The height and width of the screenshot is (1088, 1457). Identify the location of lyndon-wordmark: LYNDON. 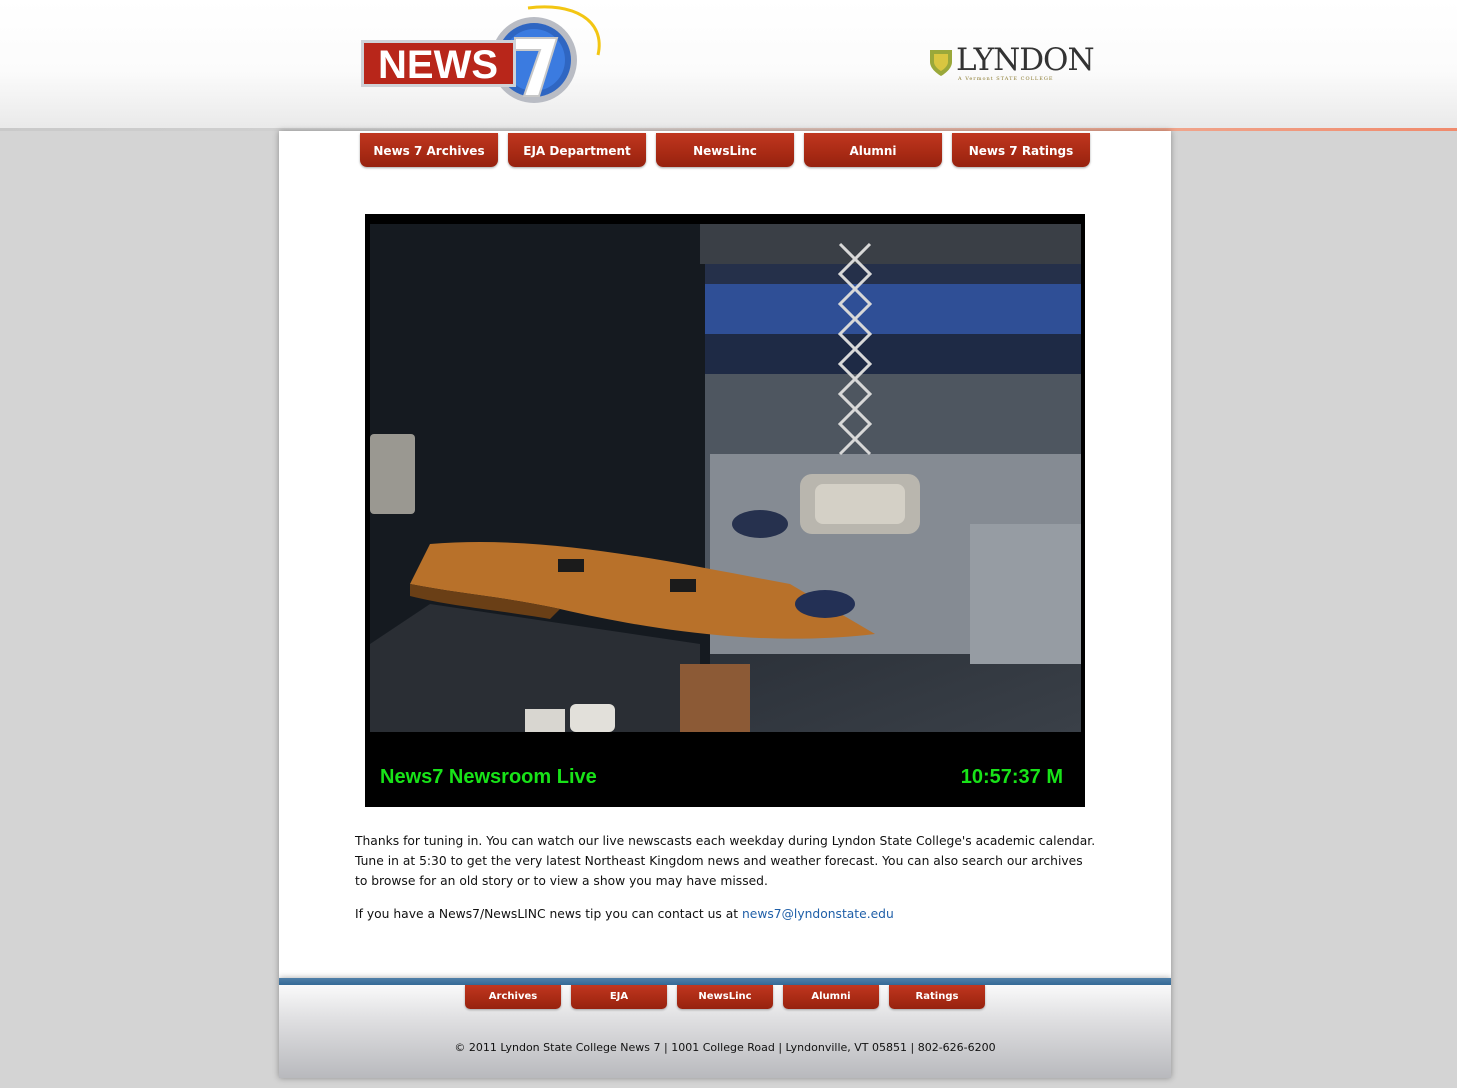
(1025, 60).